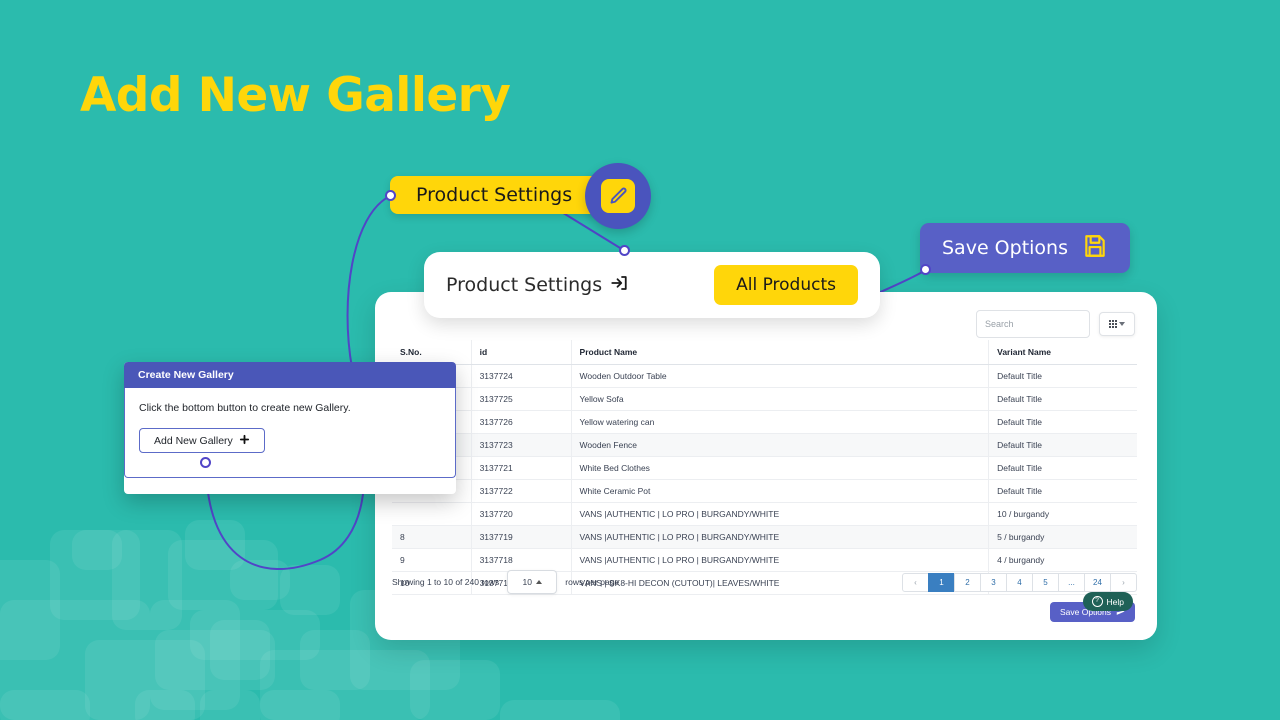 The height and width of the screenshot is (720, 1280). What do you see at coordinates (786, 285) in the screenshot?
I see `all-products-button: All Products` at bounding box center [786, 285].